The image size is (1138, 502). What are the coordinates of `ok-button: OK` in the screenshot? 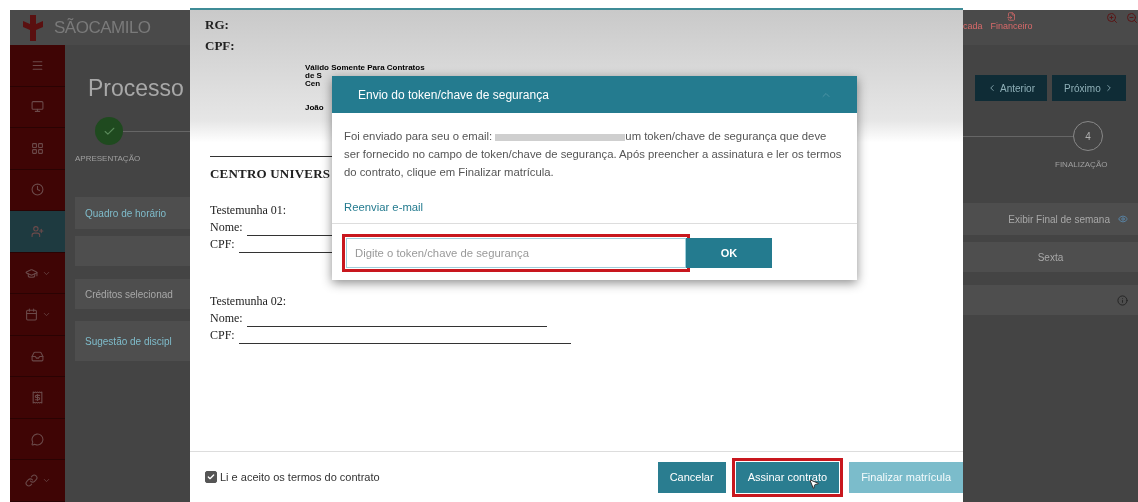 It's located at (729, 253).